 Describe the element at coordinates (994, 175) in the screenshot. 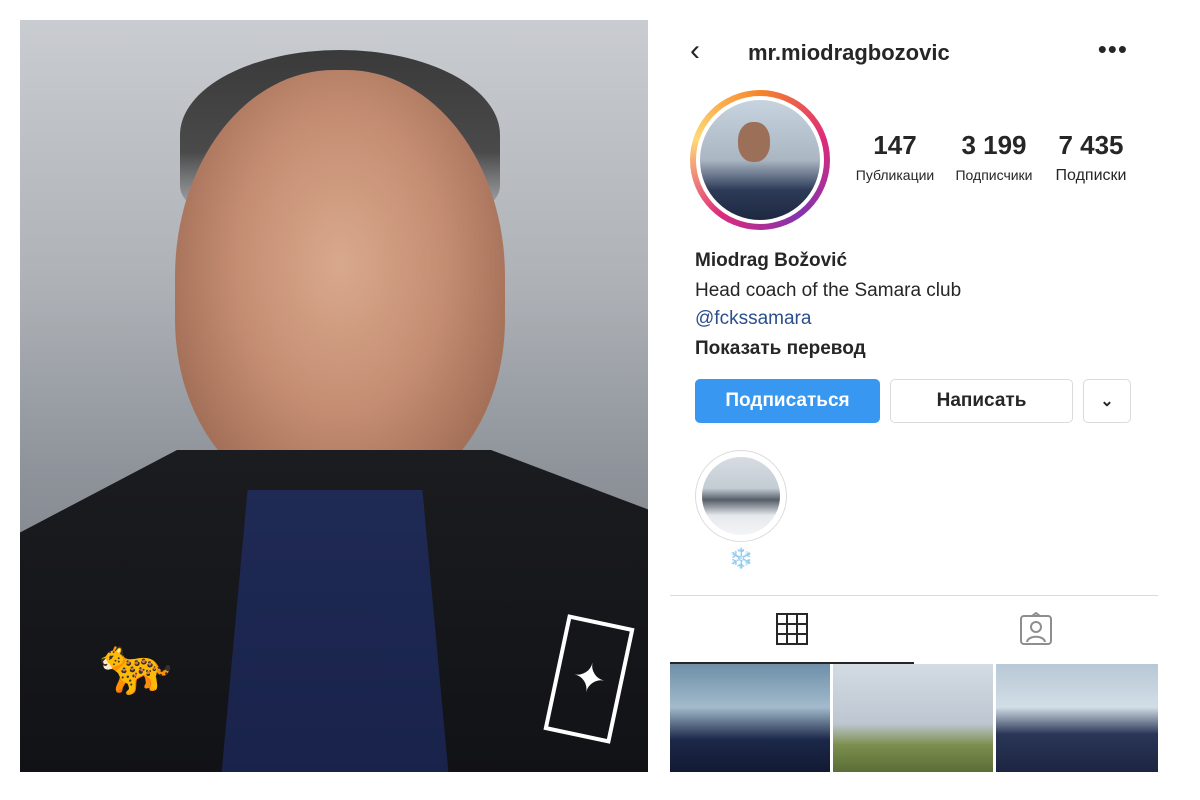

I see `stat-followers-label: Подписчики` at that location.